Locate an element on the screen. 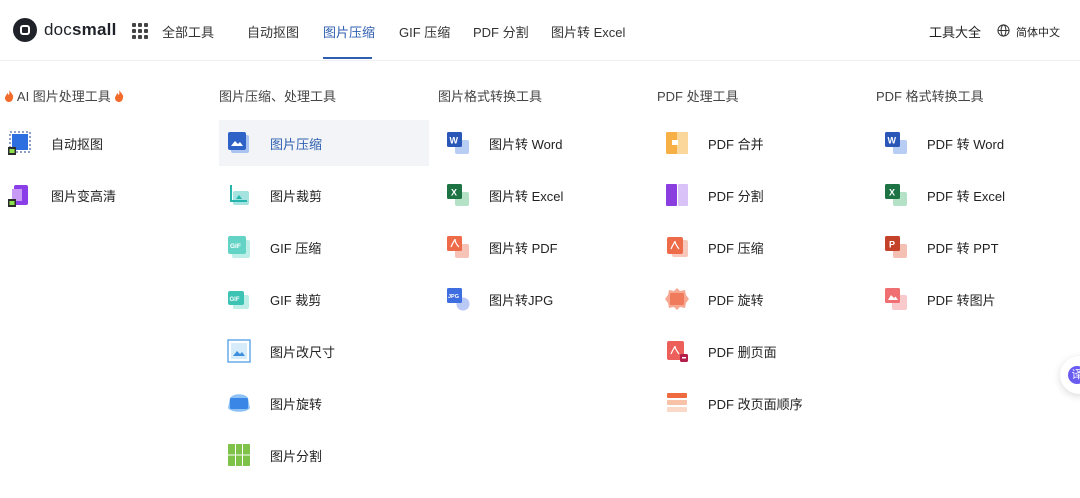  menu-item-image-to-jpg: JPG 图片转JPG is located at coordinates (543, 299).